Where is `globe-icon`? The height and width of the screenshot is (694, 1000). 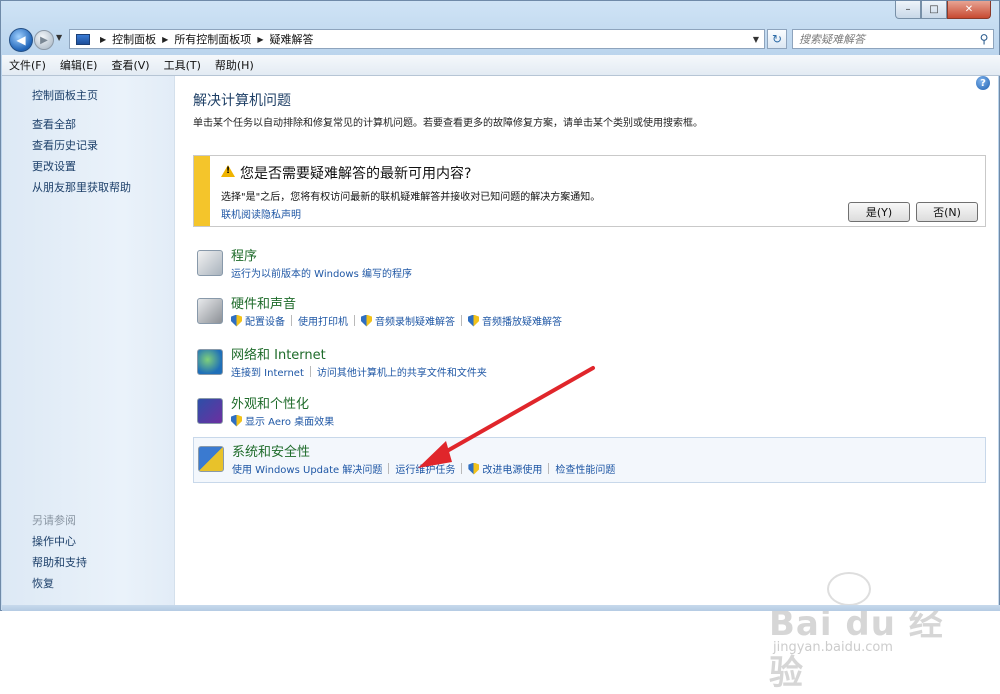 globe-icon is located at coordinates (210, 362).